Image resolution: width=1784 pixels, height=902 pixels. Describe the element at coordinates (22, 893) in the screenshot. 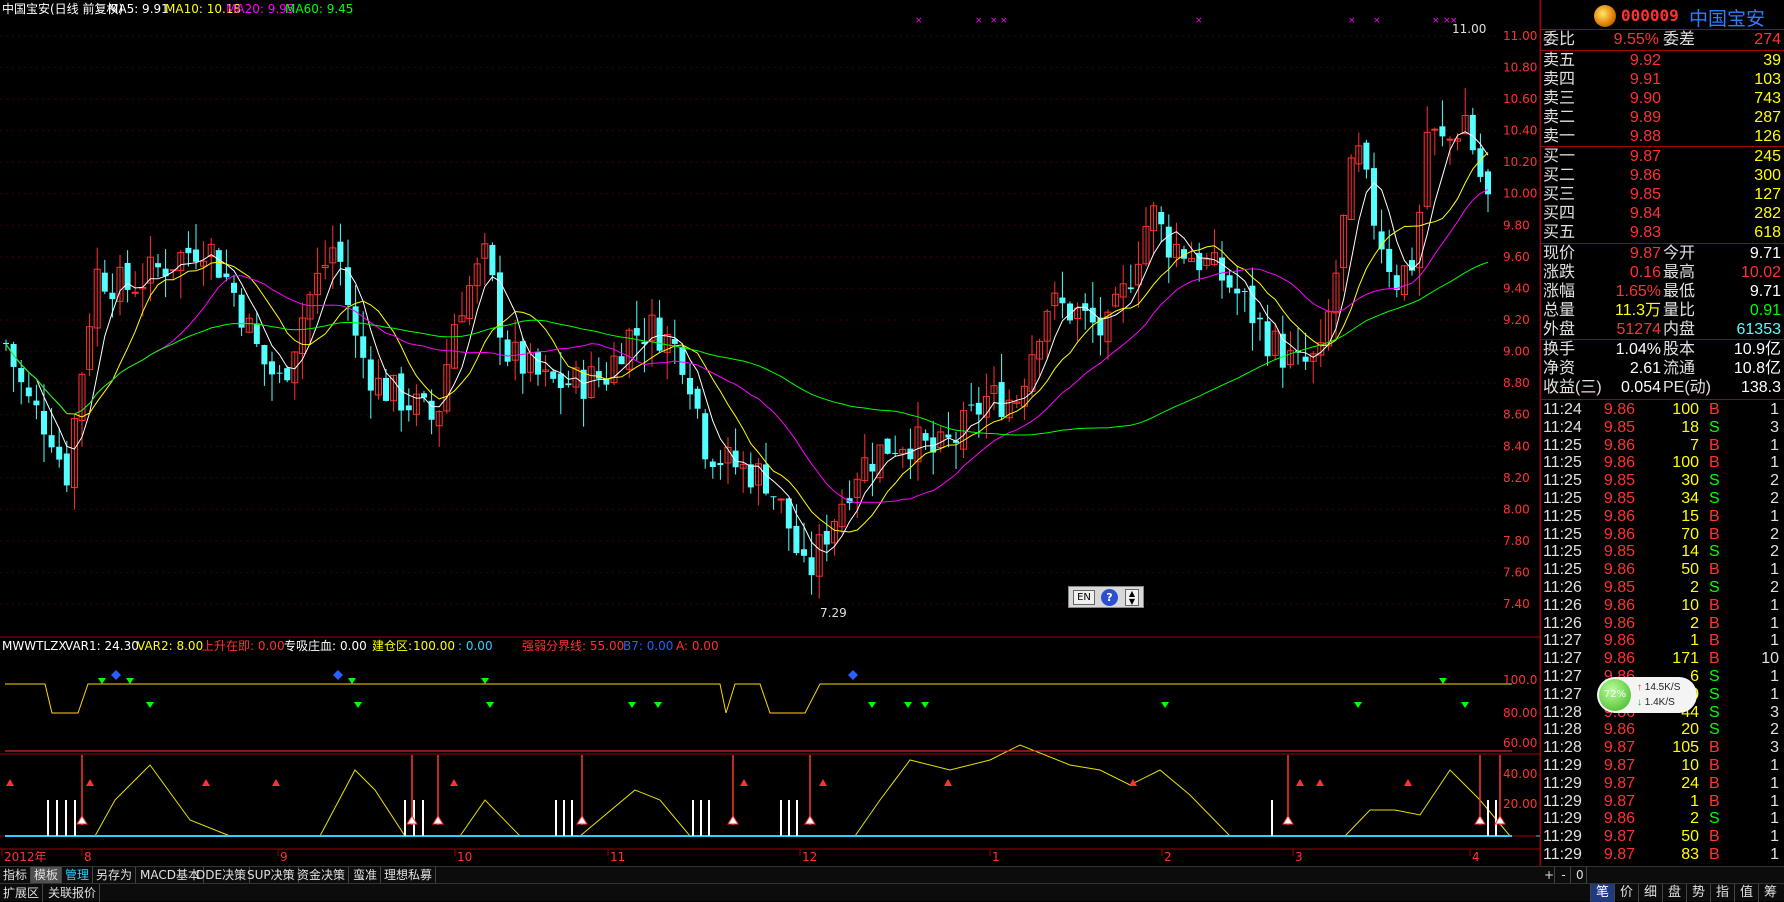

I see `extension-area-button: 扩展区` at that location.